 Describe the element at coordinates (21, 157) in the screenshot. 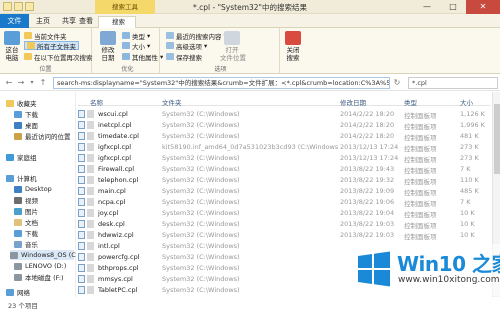

I see `nav-homegroup: 家庭组` at that location.